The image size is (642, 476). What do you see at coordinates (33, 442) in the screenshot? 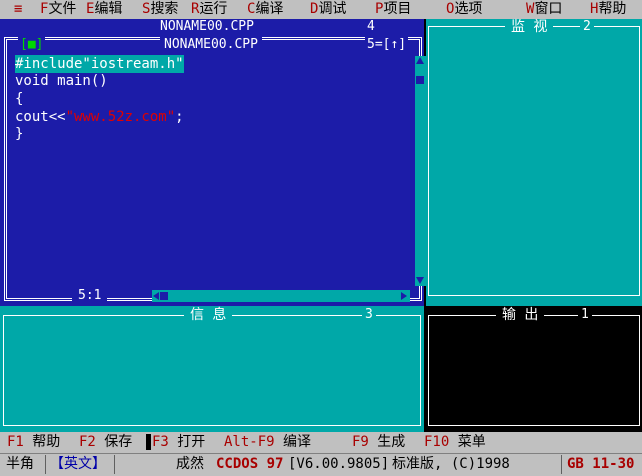
I see `fkey-help: F1 帮助` at bounding box center [33, 442].